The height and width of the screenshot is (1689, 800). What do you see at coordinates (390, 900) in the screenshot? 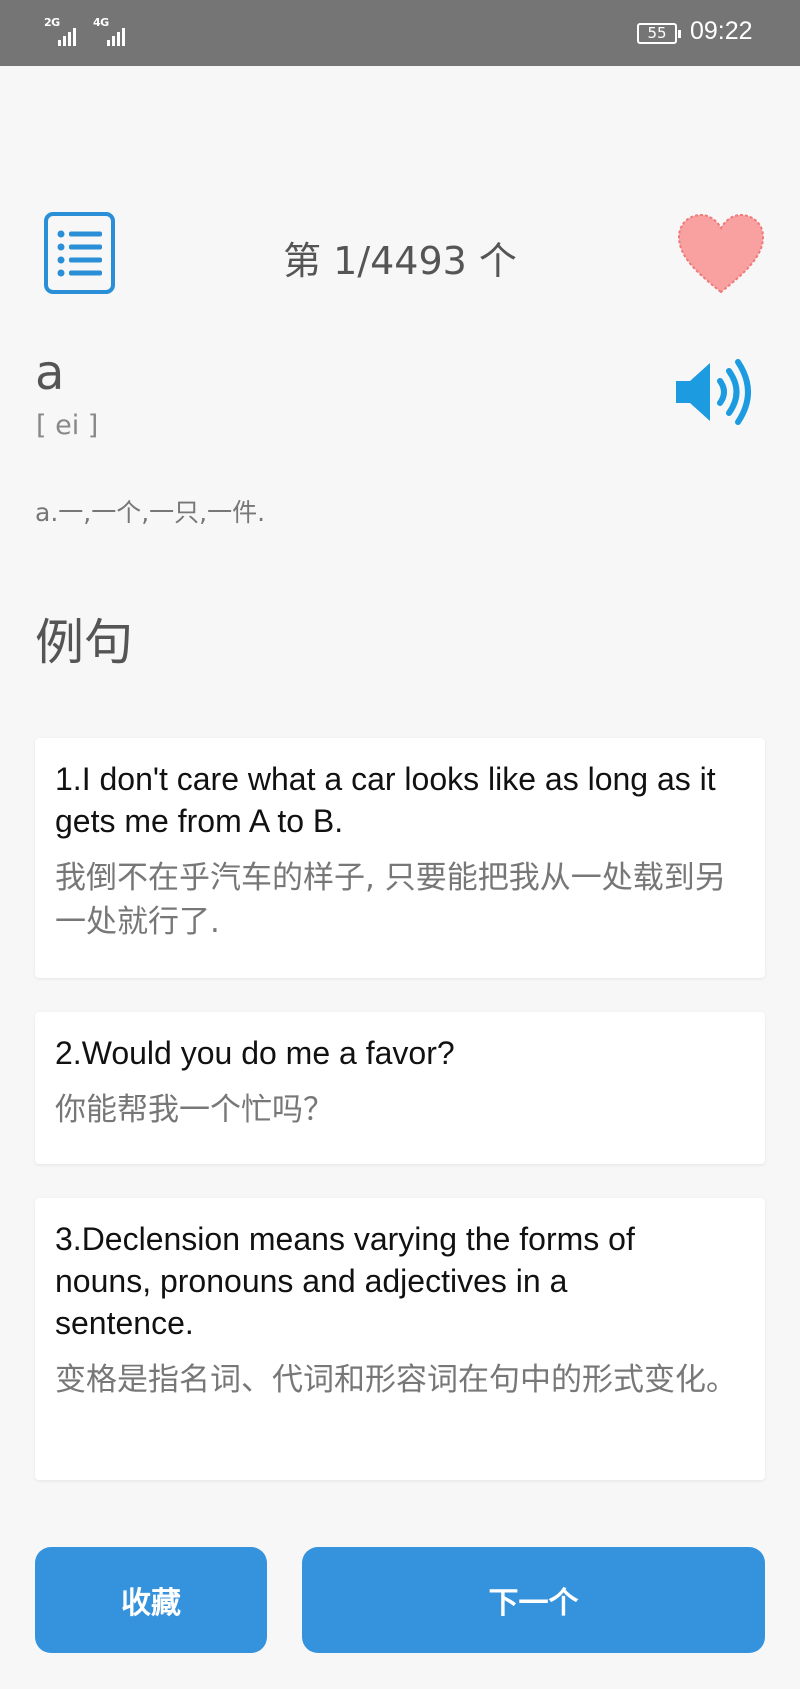
I see `example-chinese: 我倒不在乎汽车的样子, 只要能把我从一处载到另一处就行了.` at bounding box center [390, 900].